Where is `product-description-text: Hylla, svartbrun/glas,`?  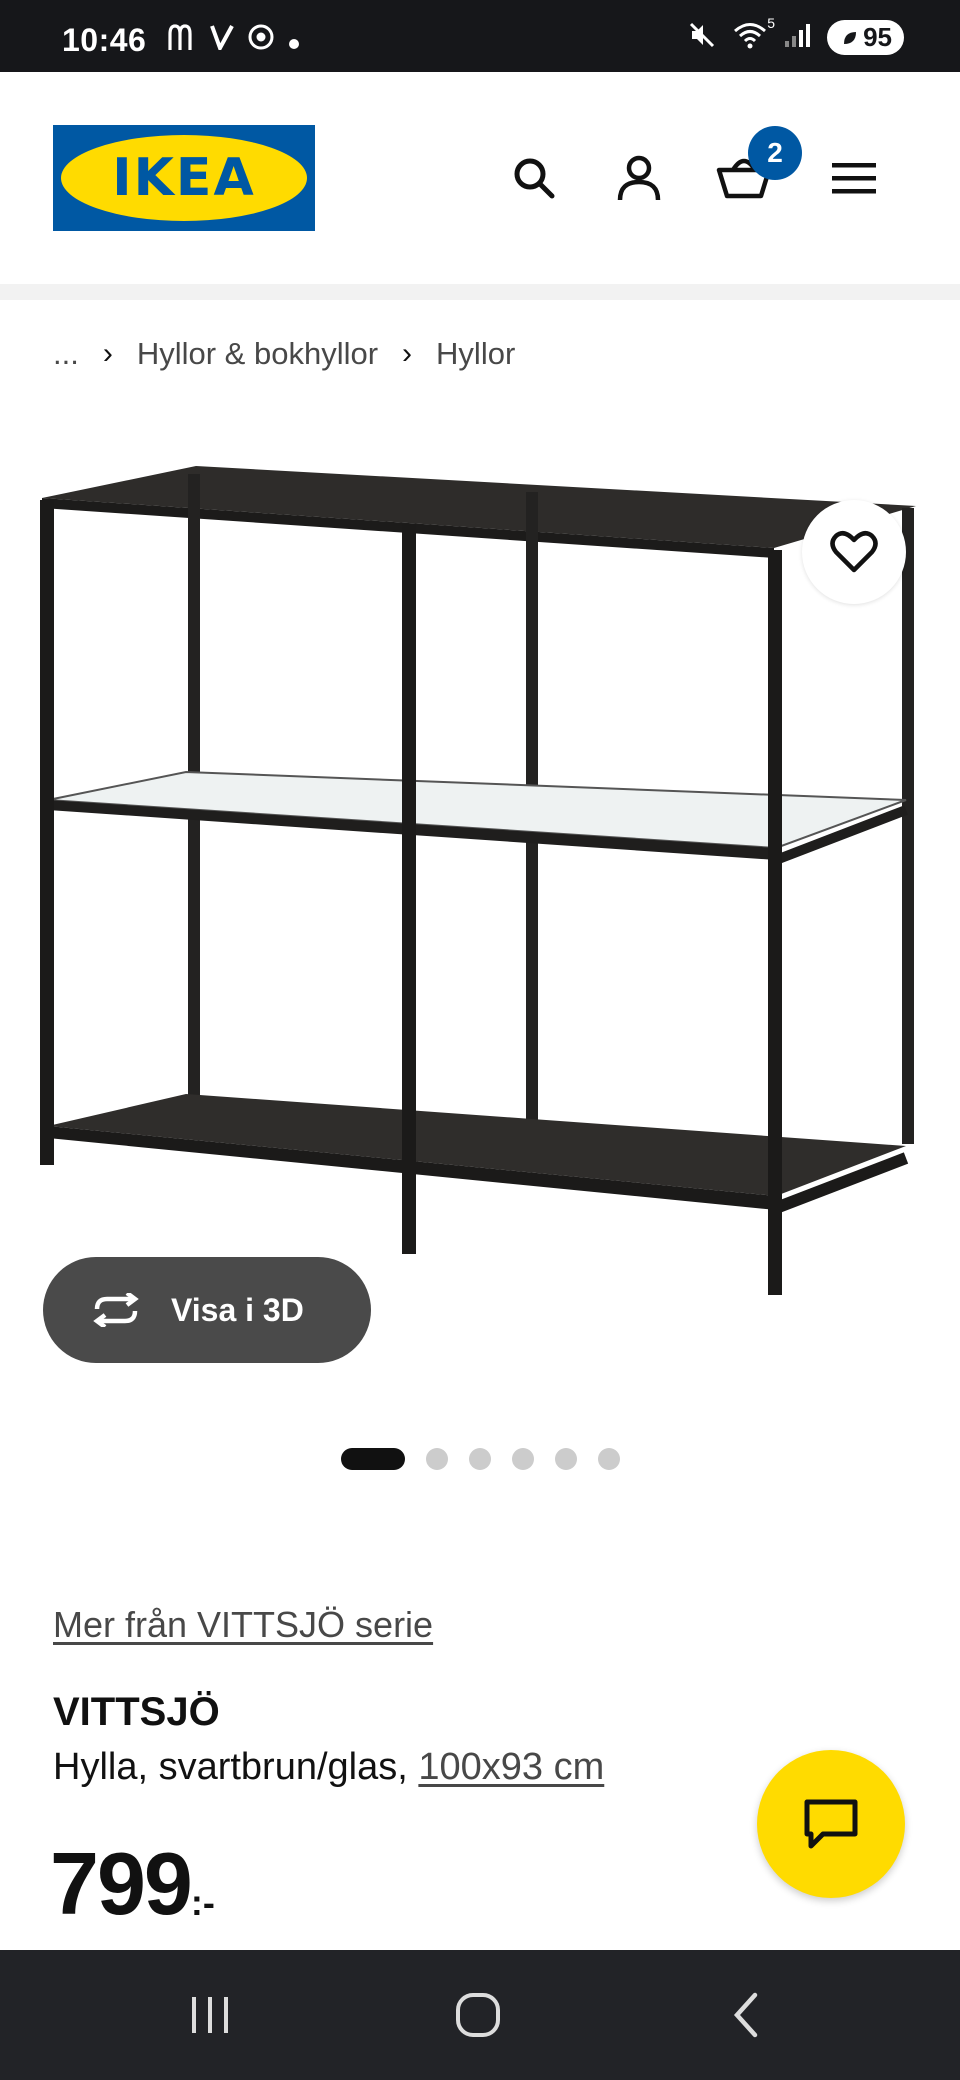 product-description-text: Hylla, svartbrun/glas, is located at coordinates (236, 1767).